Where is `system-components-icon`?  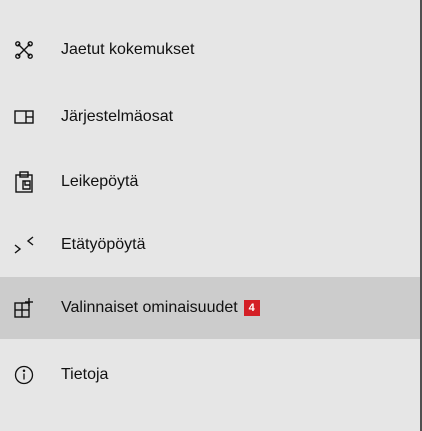
system-components-icon is located at coordinates (24, 117).